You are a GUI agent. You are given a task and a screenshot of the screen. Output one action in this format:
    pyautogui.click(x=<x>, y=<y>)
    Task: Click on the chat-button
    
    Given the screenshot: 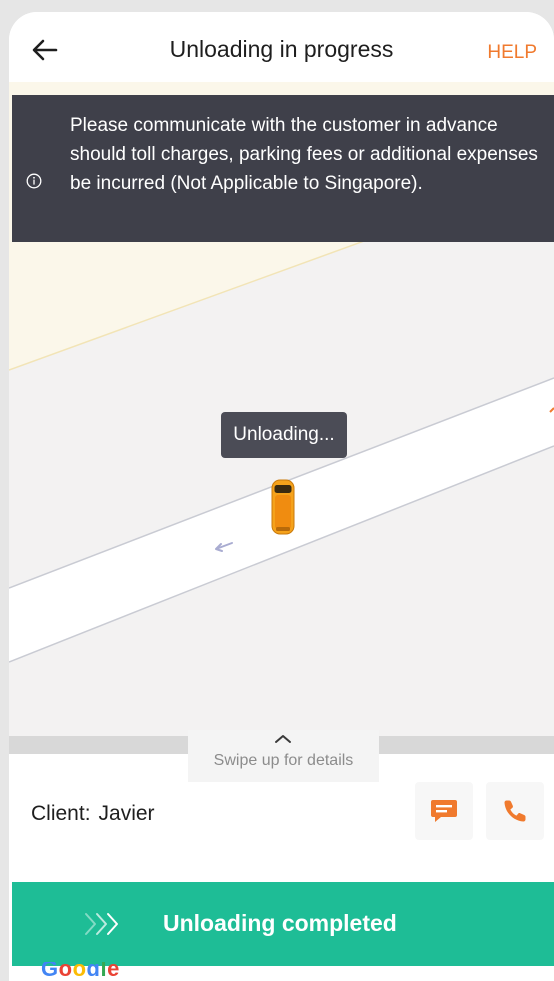 What is the action you would take?
    pyautogui.click(x=444, y=811)
    